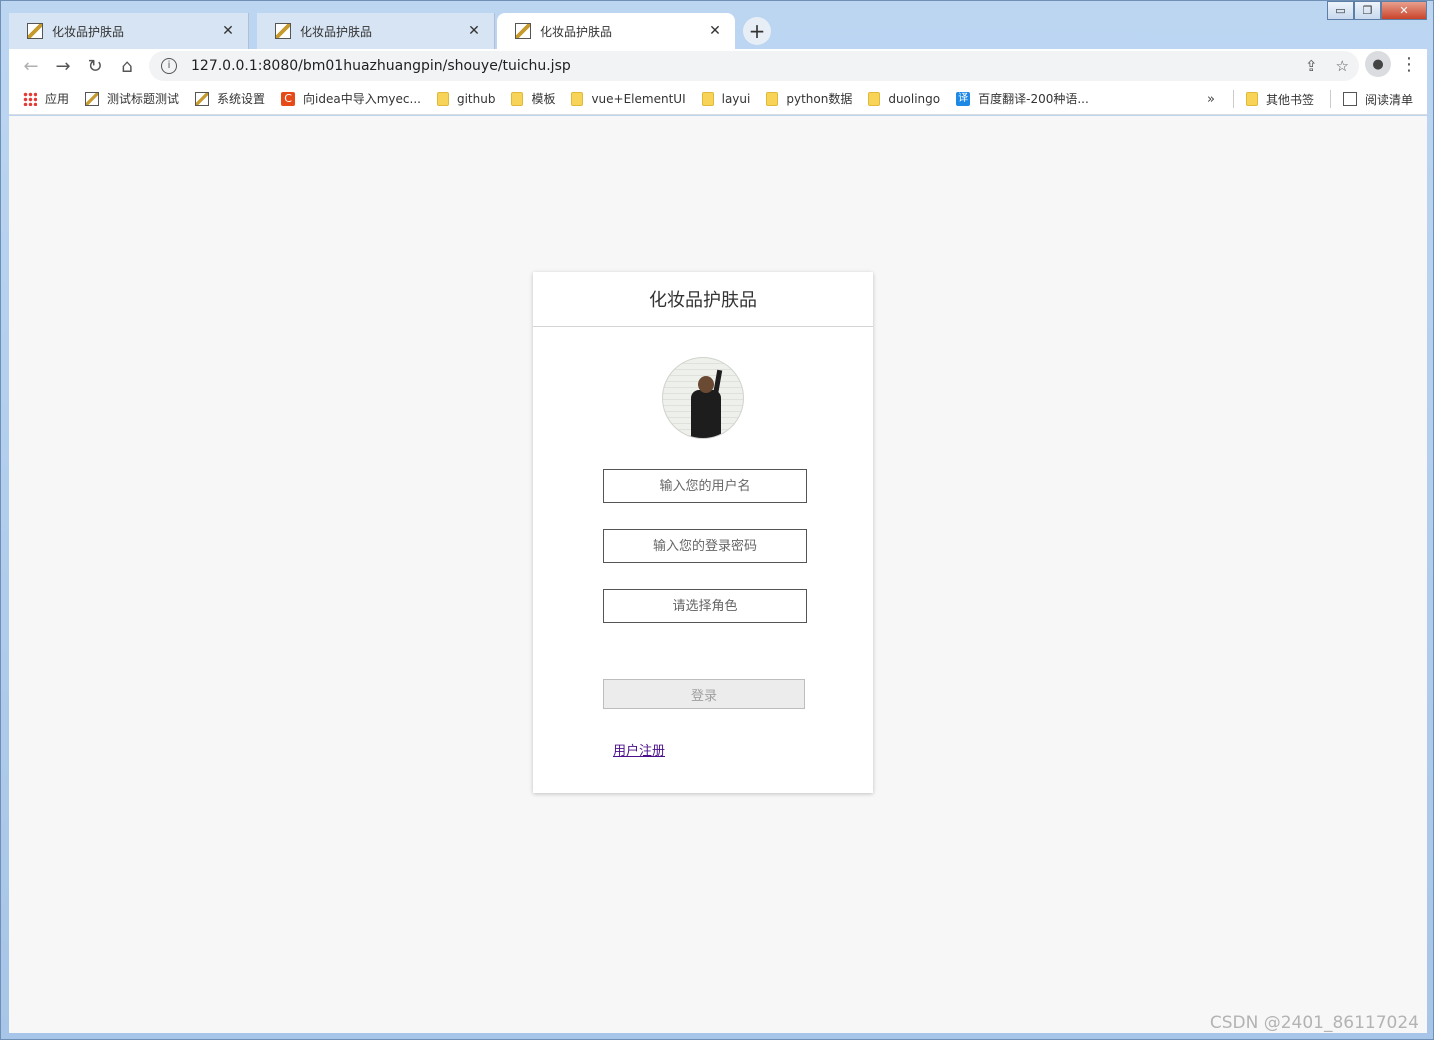 The height and width of the screenshot is (1040, 1434). Describe the element at coordinates (1409, 64) in the screenshot. I see `browser-menu-icon: ⋮` at that location.